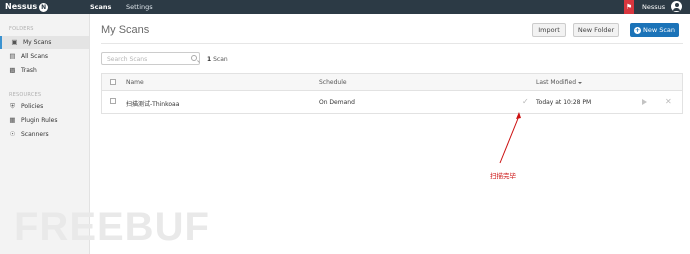  Describe the element at coordinates (503, 176) in the screenshot. I see `annotation-label: 扫描完毕` at that location.